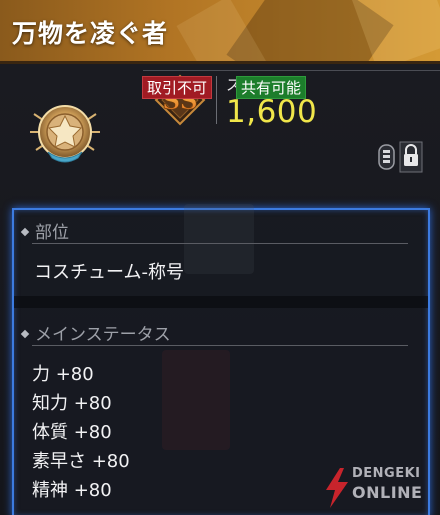 Image resolution: width=440 pixels, height=515 pixels. Describe the element at coordinates (90, 33) in the screenshot. I see `item-name: 万物を凌ぐ者` at that location.